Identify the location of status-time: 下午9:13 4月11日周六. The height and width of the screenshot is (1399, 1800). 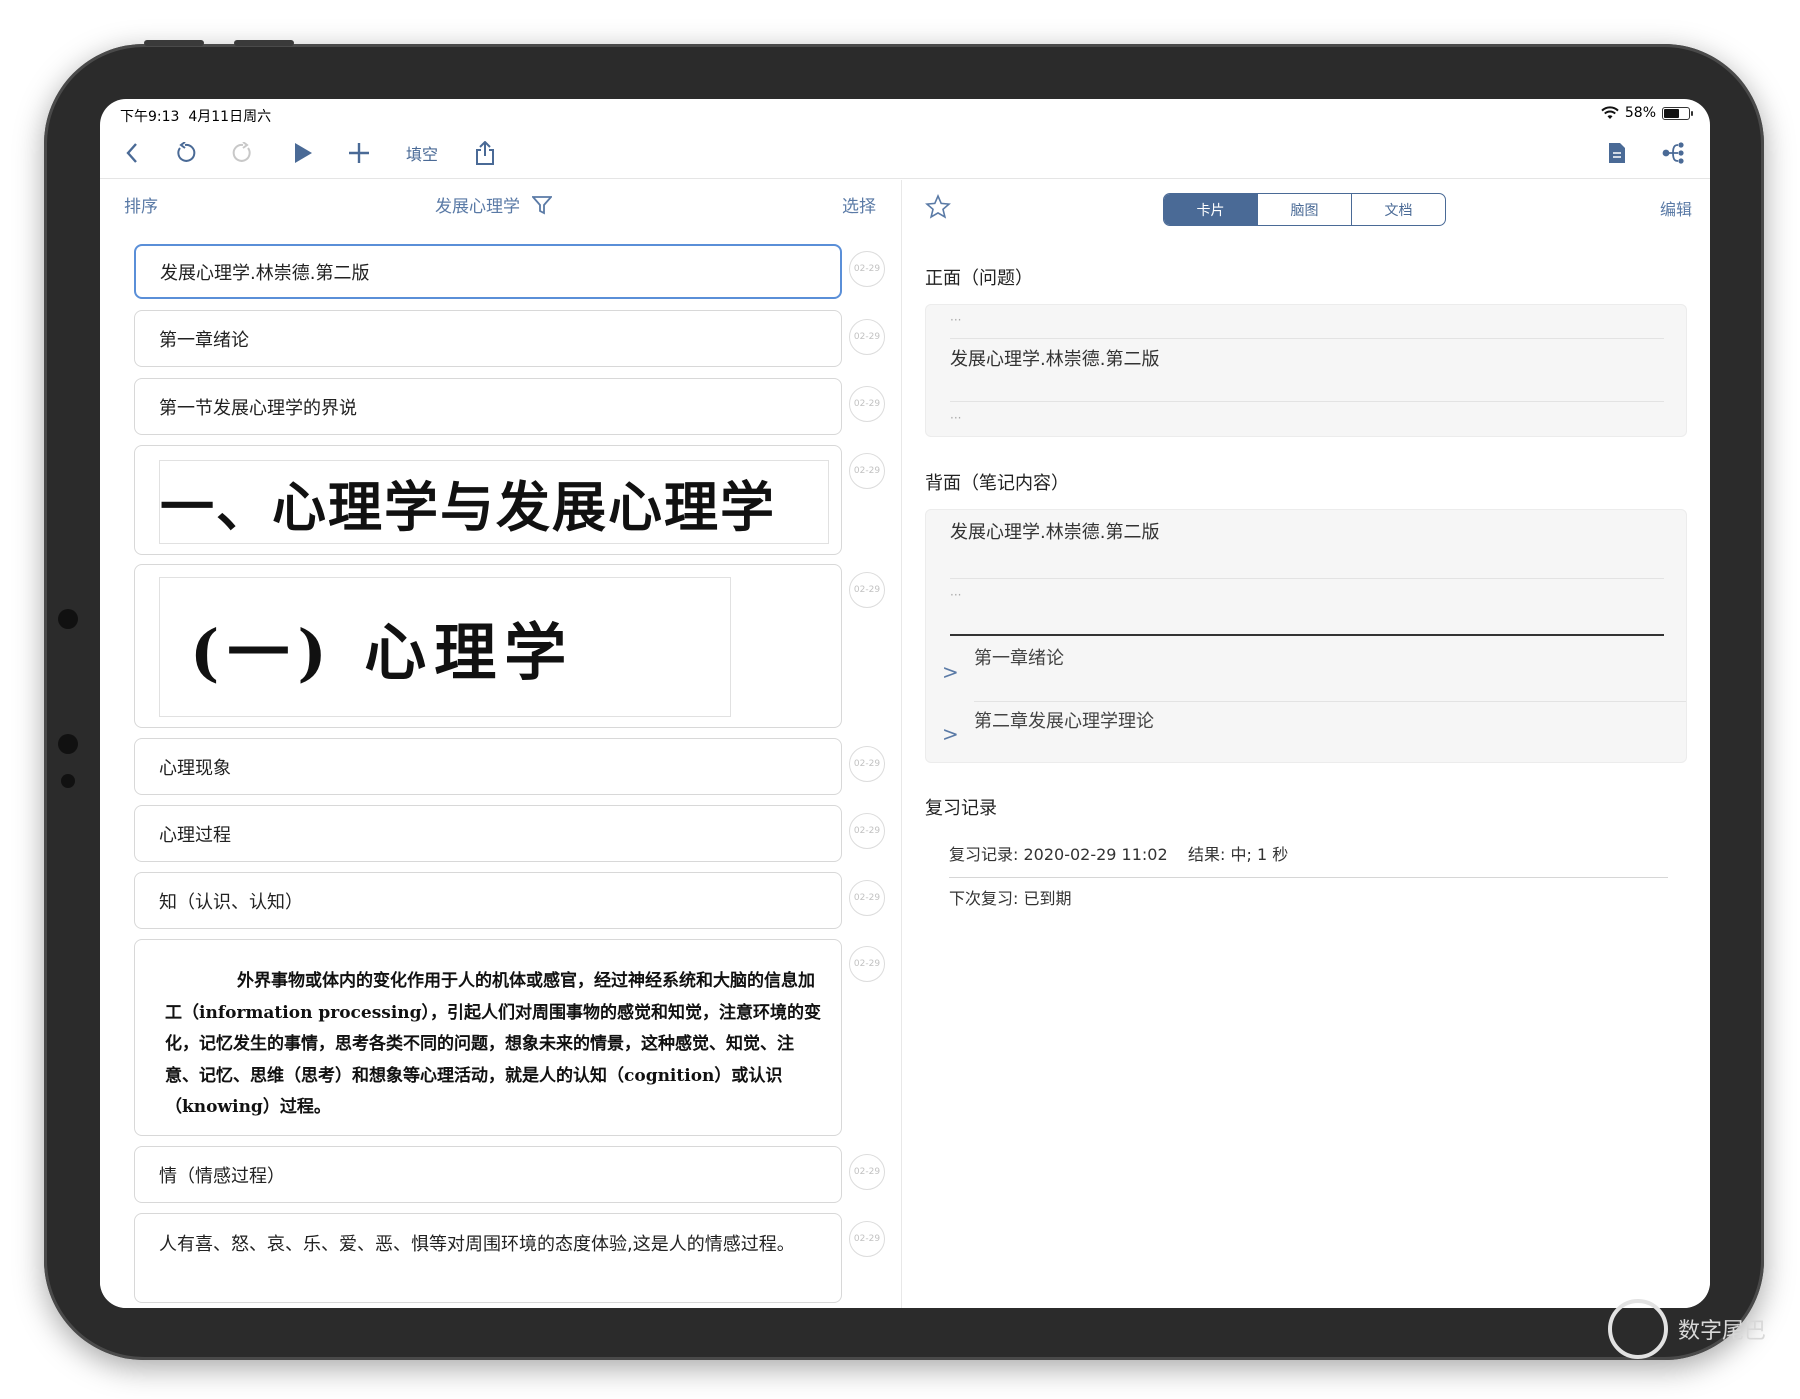
(196, 117).